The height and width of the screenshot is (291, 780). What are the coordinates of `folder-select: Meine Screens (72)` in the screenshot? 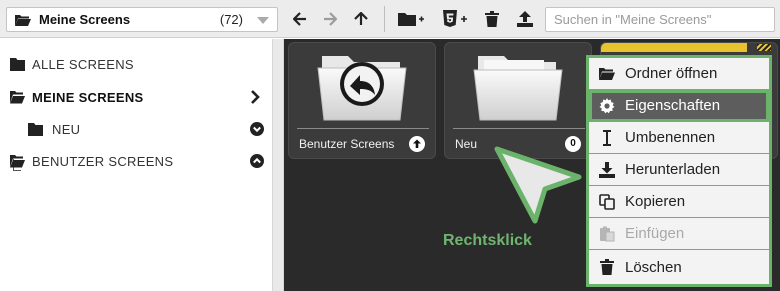 It's located at (142, 19).